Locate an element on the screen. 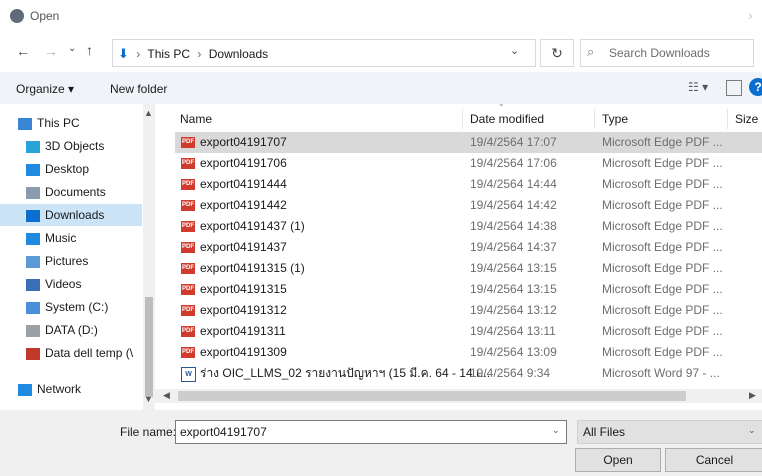  nav-item-3d-objects: 3D Objects is located at coordinates (77, 146).